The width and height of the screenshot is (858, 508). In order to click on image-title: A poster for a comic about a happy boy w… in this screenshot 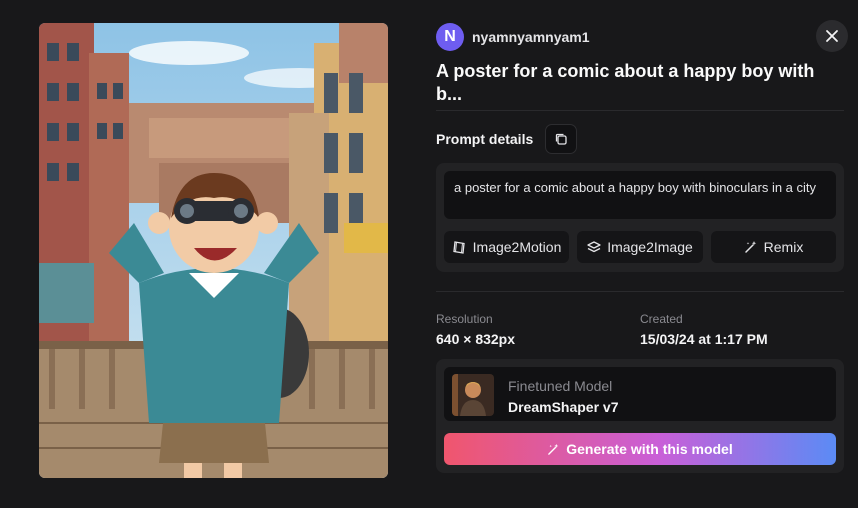, I will do `click(625, 82)`.